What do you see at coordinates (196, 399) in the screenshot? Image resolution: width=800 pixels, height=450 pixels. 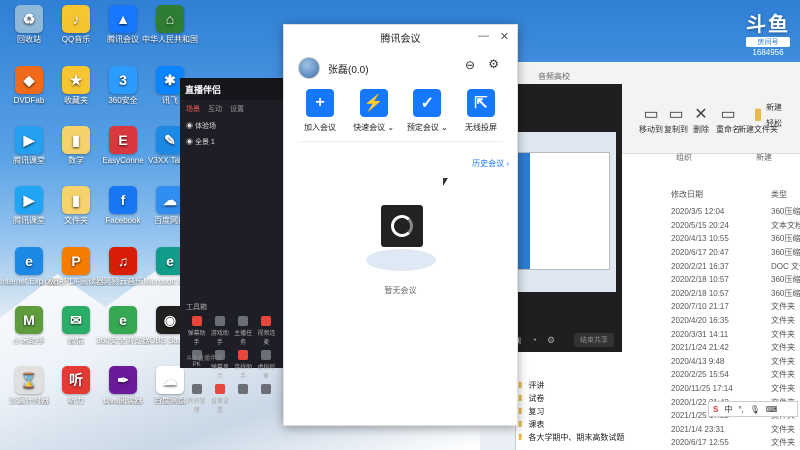 I see `toolbox-item: 房间管理` at bounding box center [196, 399].